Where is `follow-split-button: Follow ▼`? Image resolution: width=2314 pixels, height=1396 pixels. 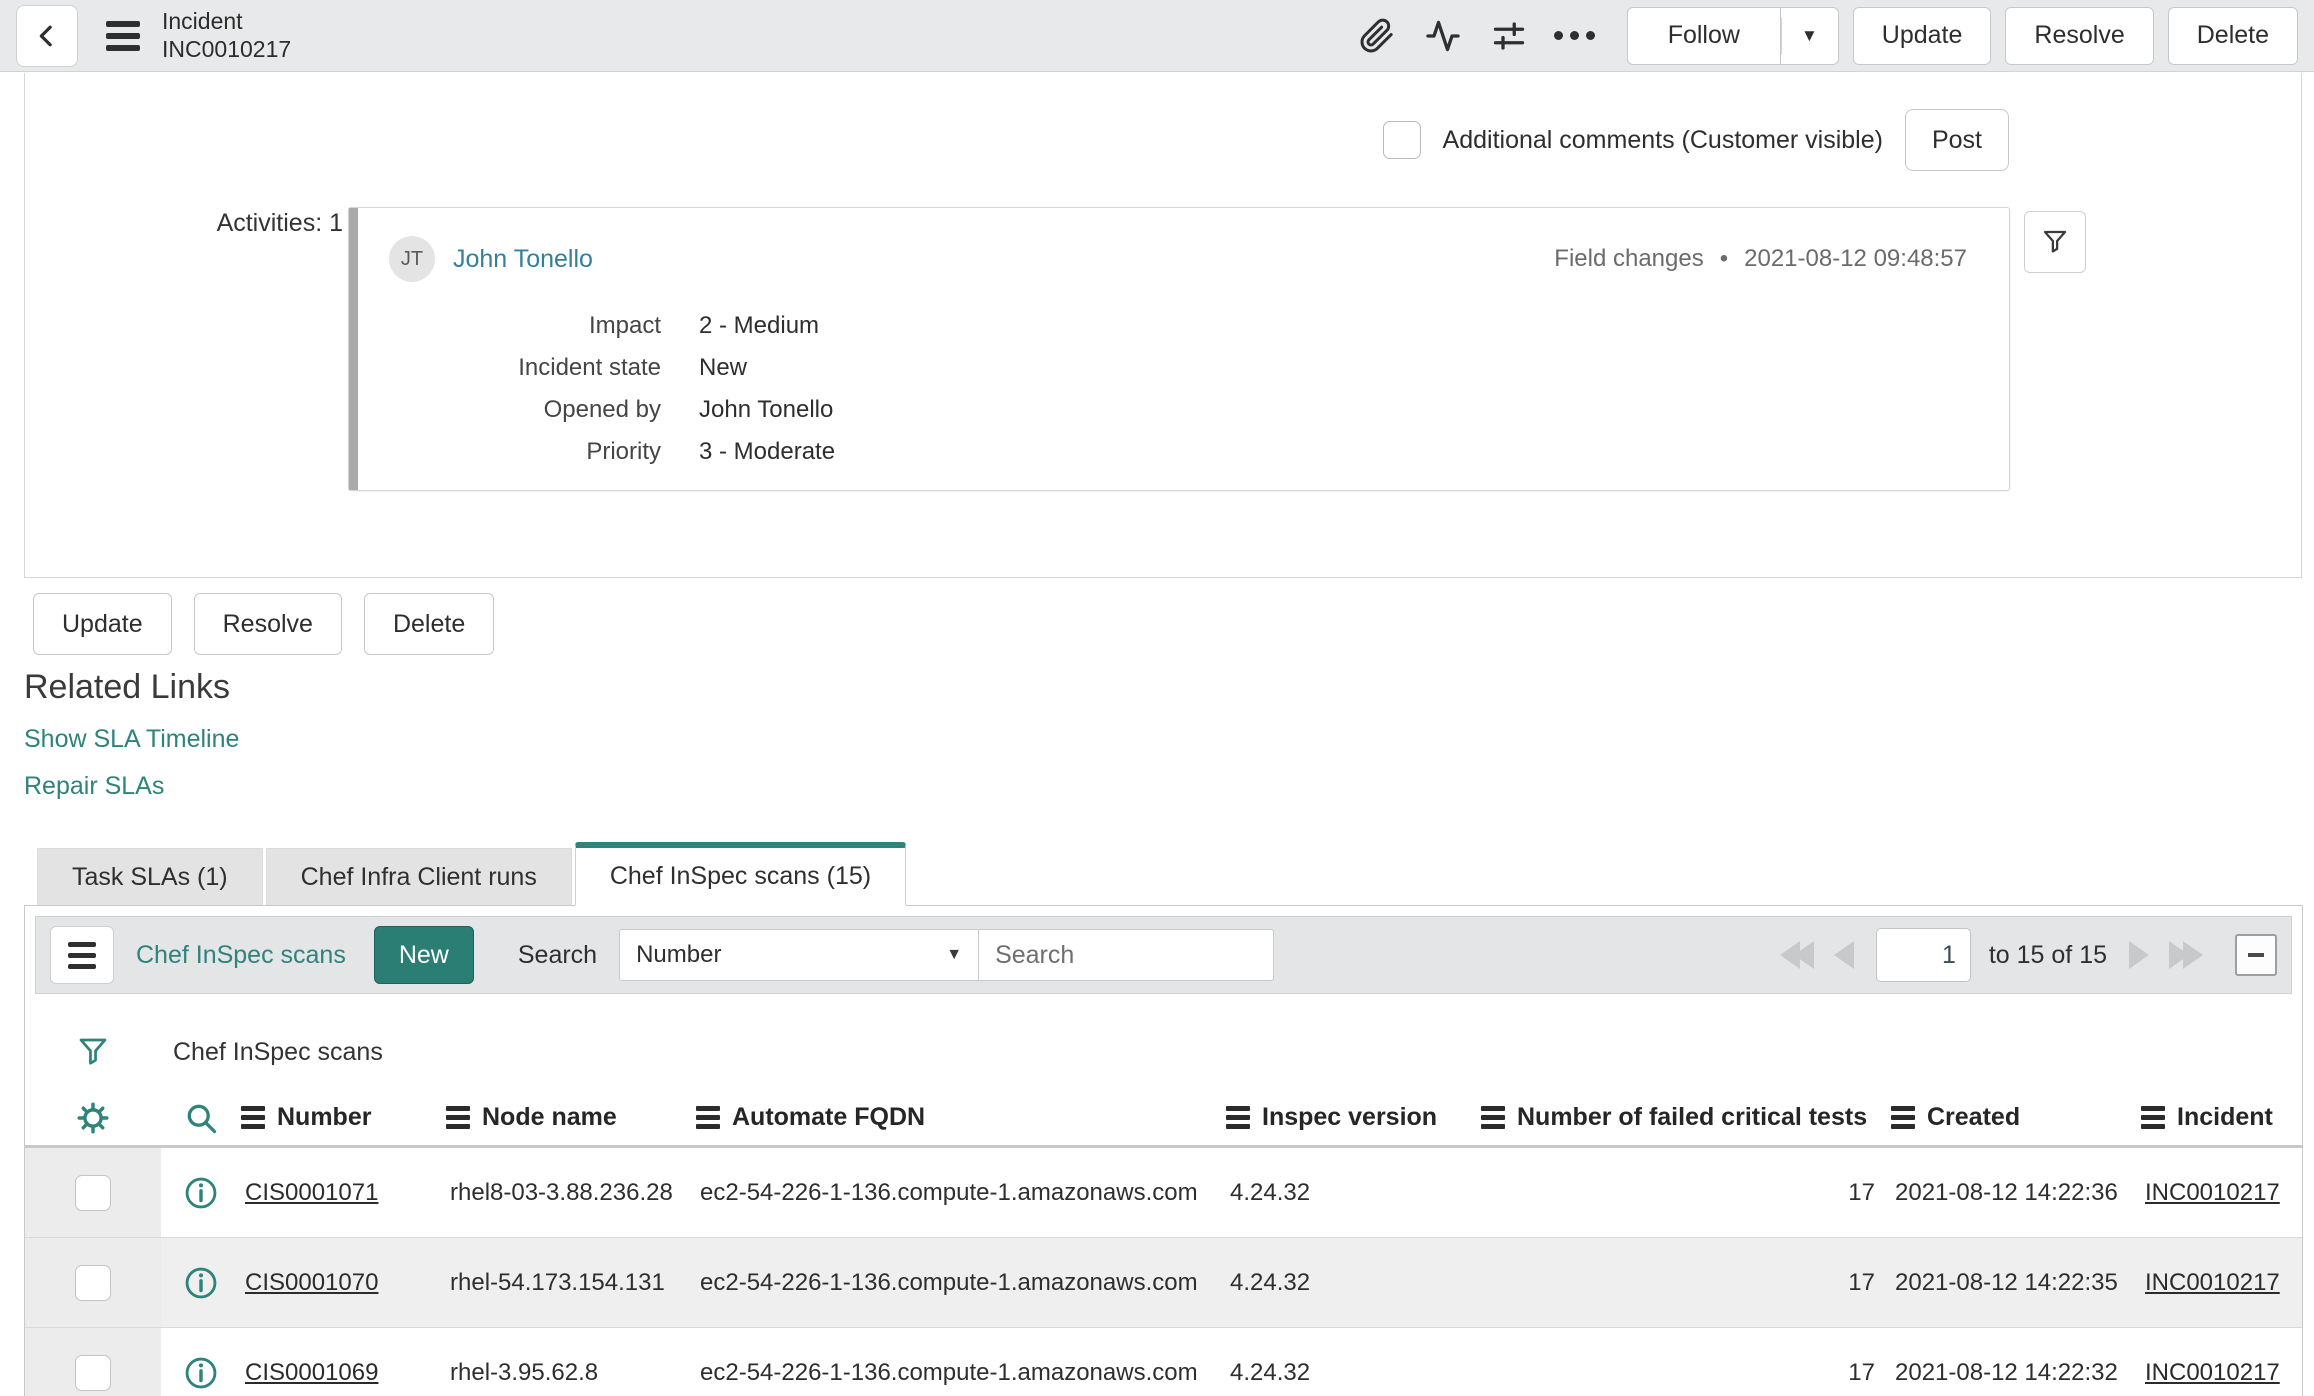
follow-split-button: Follow ▼ is located at coordinates (1732, 35).